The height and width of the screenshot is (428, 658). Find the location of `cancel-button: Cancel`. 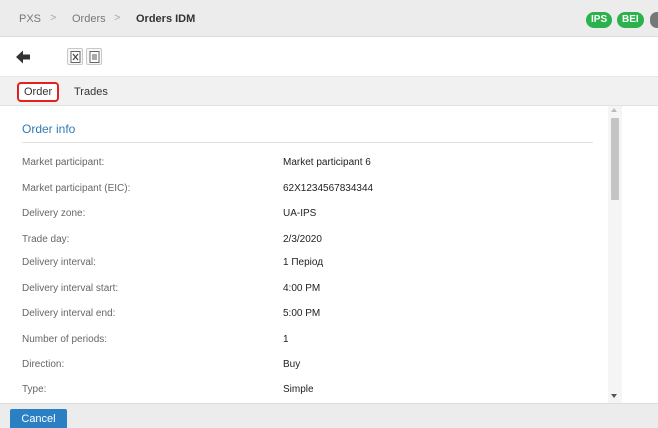

cancel-button: Cancel is located at coordinates (38, 418).